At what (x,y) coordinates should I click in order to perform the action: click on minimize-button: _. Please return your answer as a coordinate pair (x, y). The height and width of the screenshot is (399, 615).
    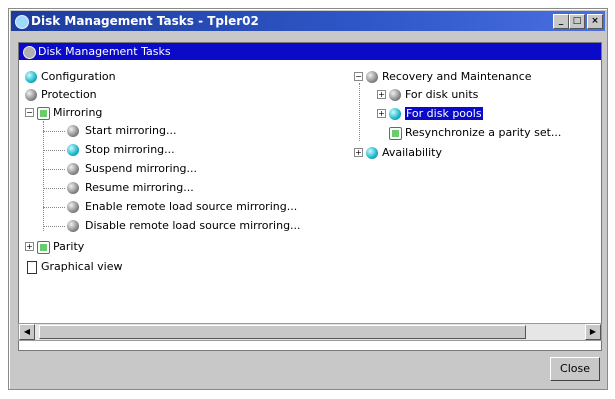
    Looking at the image, I should click on (561, 21).